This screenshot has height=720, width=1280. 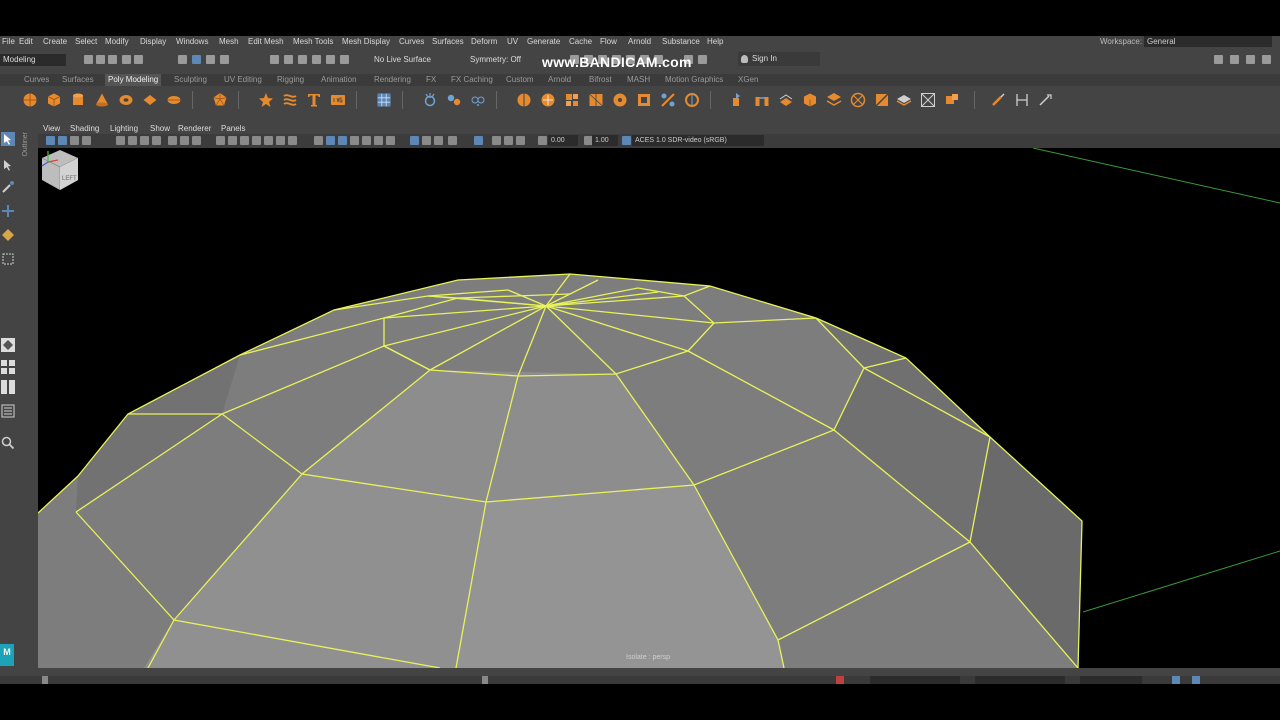 I want to click on poly-cylinder-icon, so click(x=78, y=100).